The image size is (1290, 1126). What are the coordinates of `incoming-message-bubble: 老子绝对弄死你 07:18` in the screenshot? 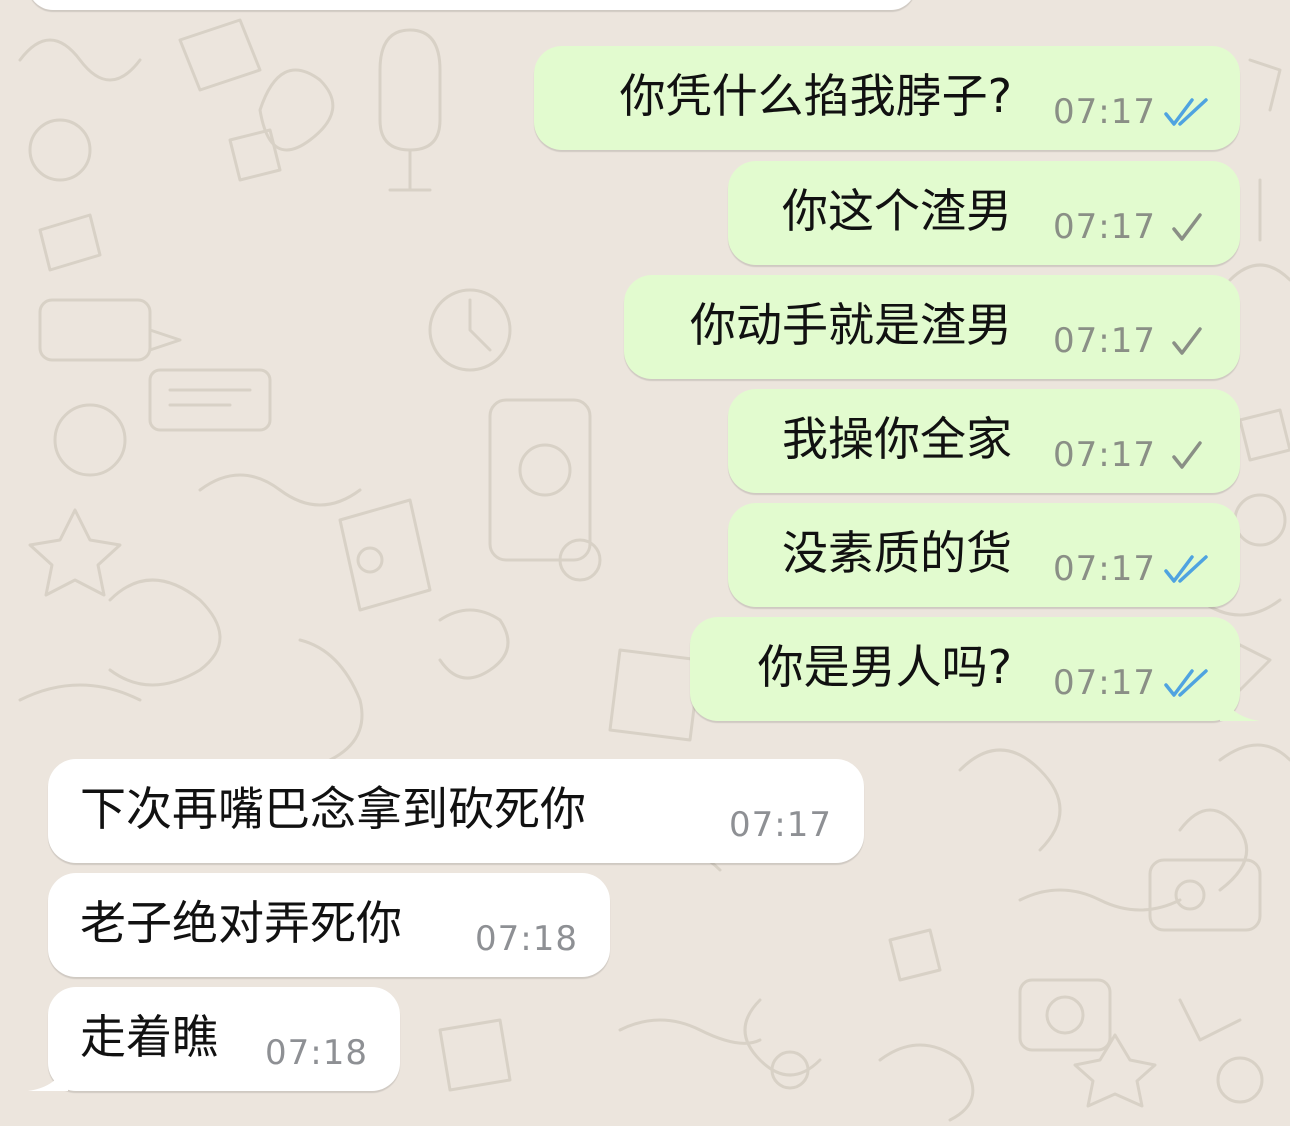 It's located at (329, 925).